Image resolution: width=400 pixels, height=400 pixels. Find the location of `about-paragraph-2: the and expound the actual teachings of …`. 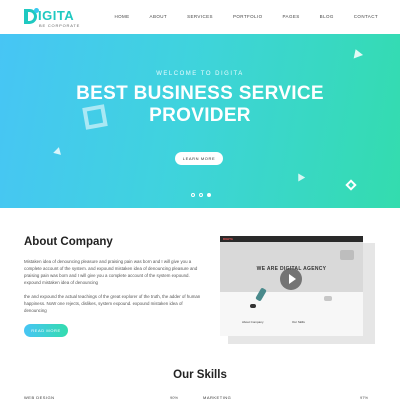

about-paragraph-2: the and expound the actual teachings of … is located at coordinates (112, 303).